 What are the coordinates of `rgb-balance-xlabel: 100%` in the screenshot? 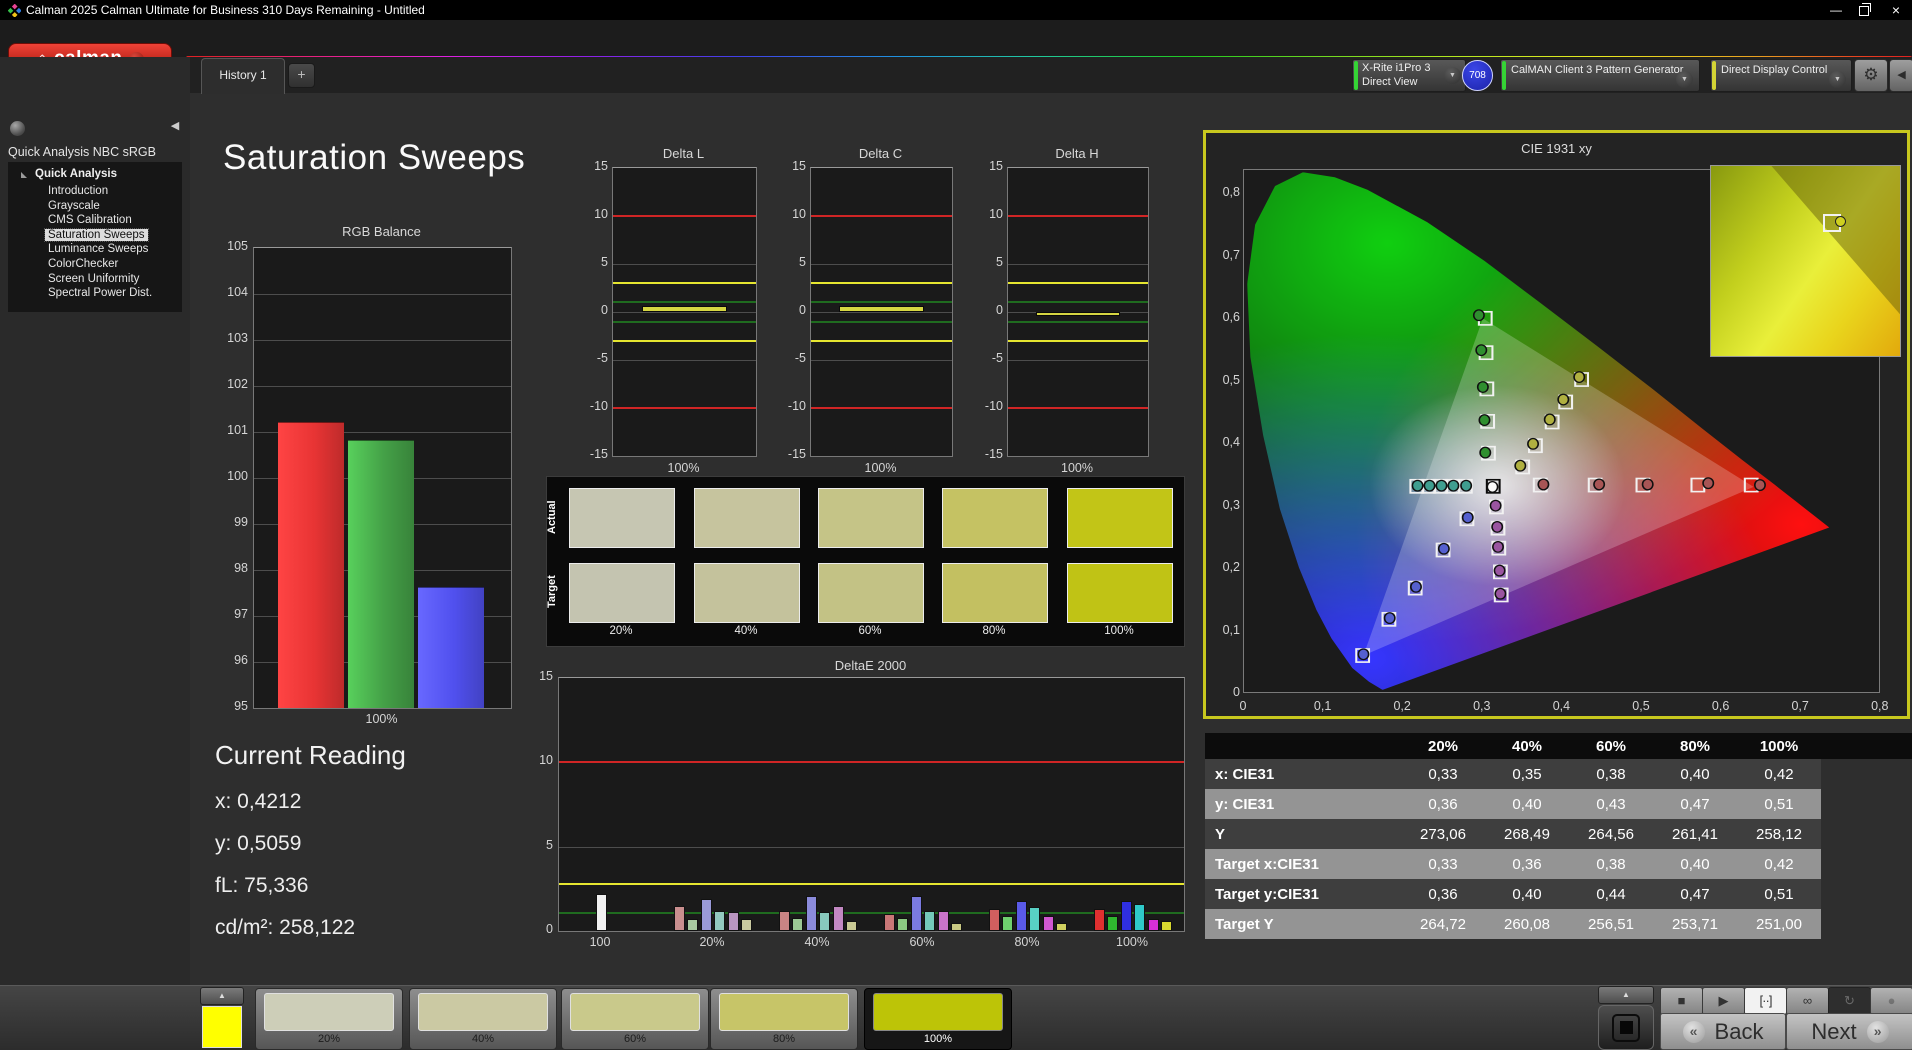 It's located at (381, 719).